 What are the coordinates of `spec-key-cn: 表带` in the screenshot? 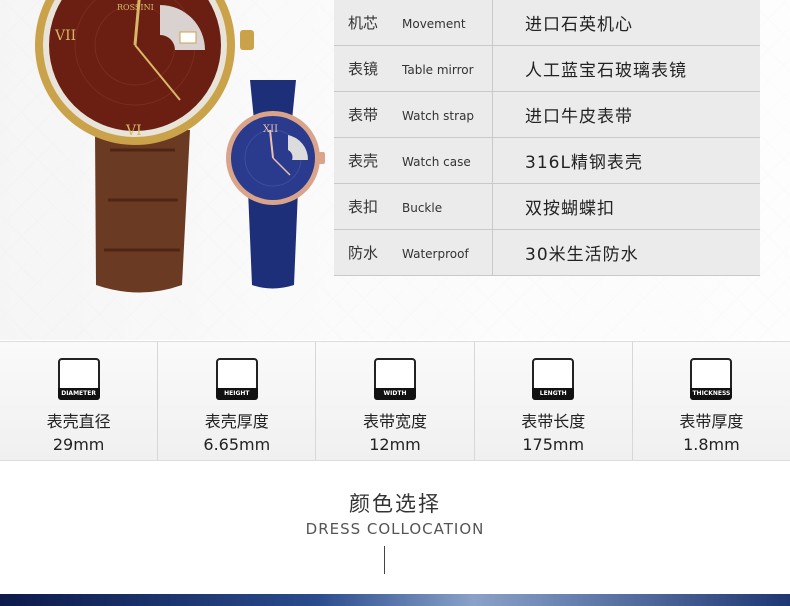 It's located at (363, 115).